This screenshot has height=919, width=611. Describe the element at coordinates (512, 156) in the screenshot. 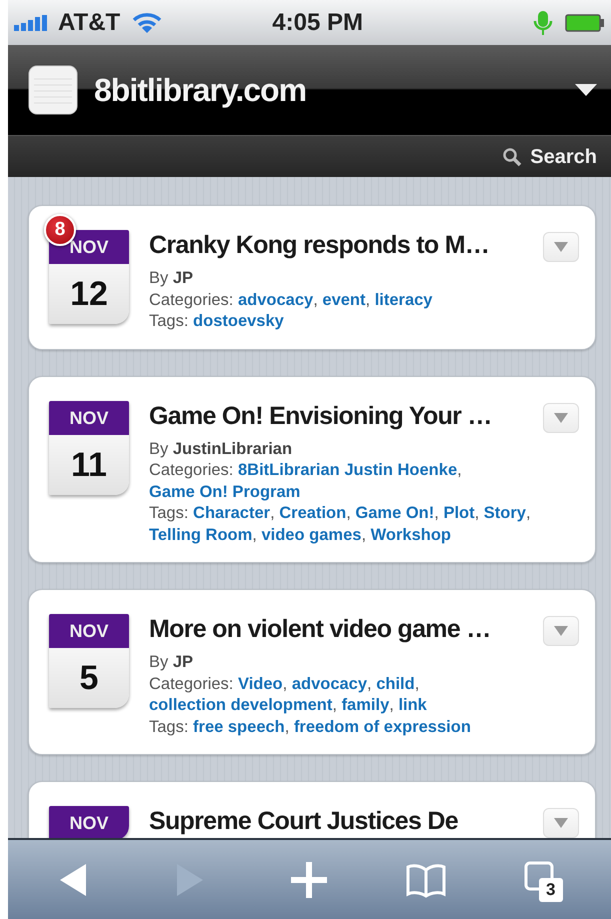

I see `search-icon` at that location.